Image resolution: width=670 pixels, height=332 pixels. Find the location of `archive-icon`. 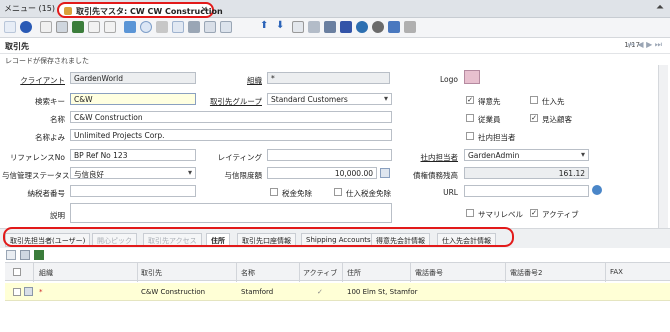

archive-icon is located at coordinates (314, 27).